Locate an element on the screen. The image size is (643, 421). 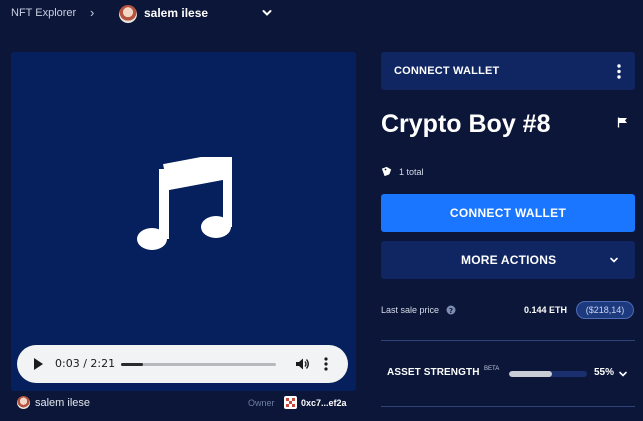
connect-wallet-header-button: CONNECT WALLET is located at coordinates (508, 71).